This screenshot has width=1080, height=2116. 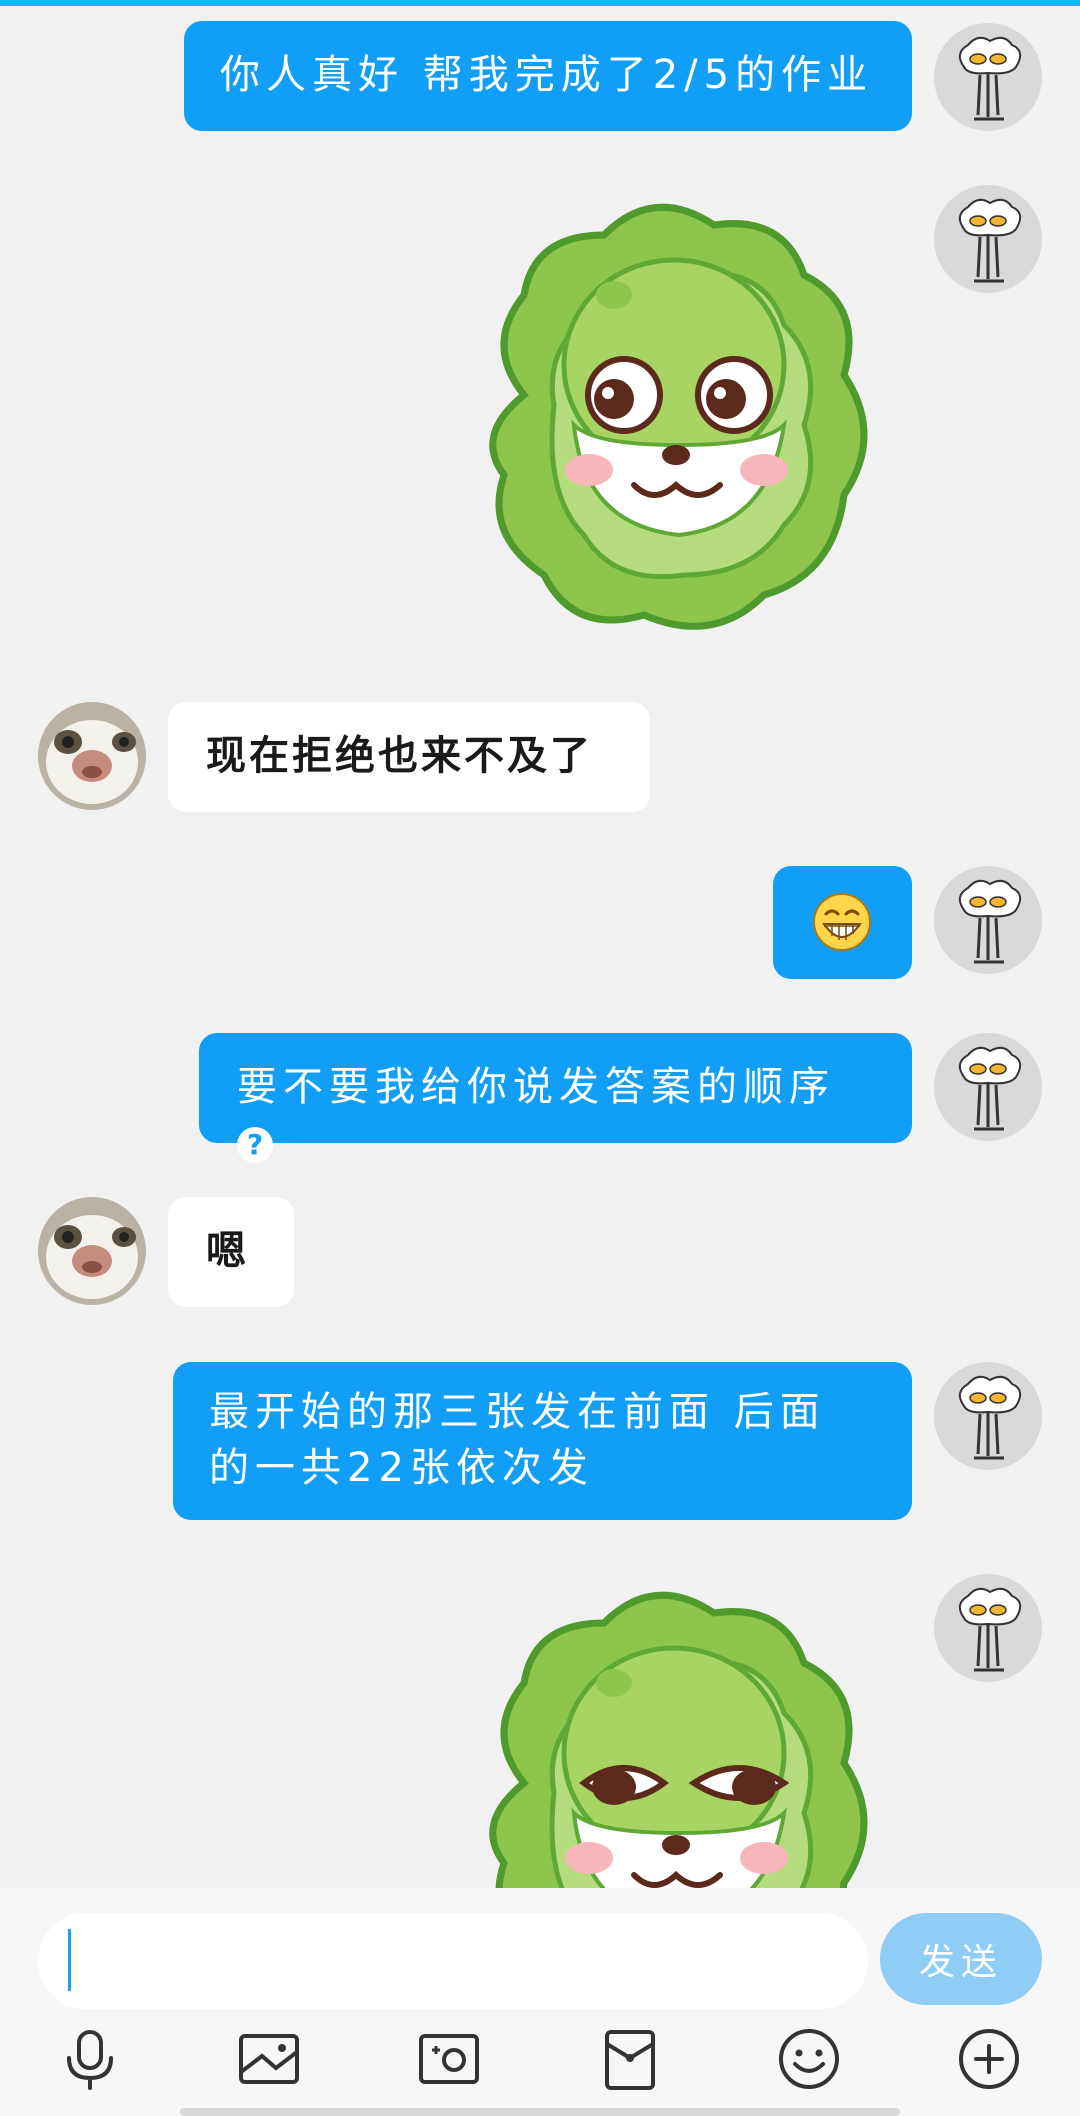 What do you see at coordinates (630, 2059) in the screenshot?
I see `red-packet-icon` at bounding box center [630, 2059].